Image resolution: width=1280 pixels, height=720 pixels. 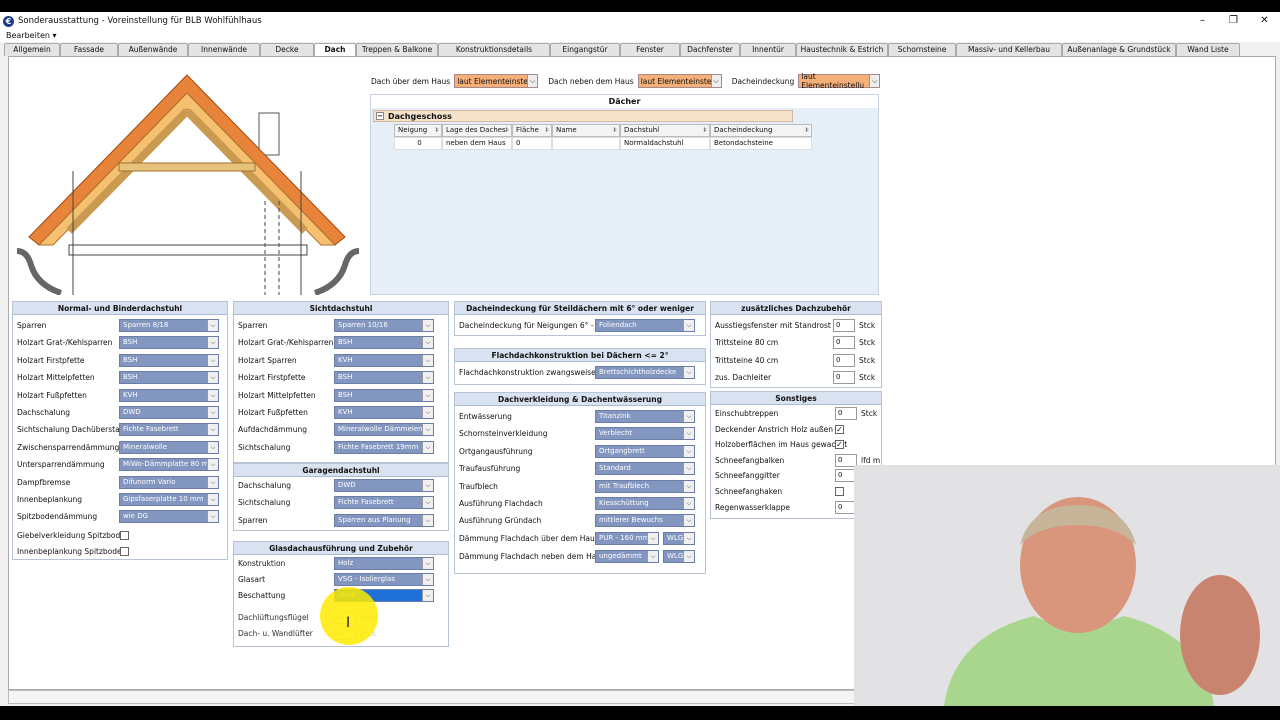 What do you see at coordinates (743, 130) in the screenshot?
I see `column-header-label: Dacheindeckung` at bounding box center [743, 130].